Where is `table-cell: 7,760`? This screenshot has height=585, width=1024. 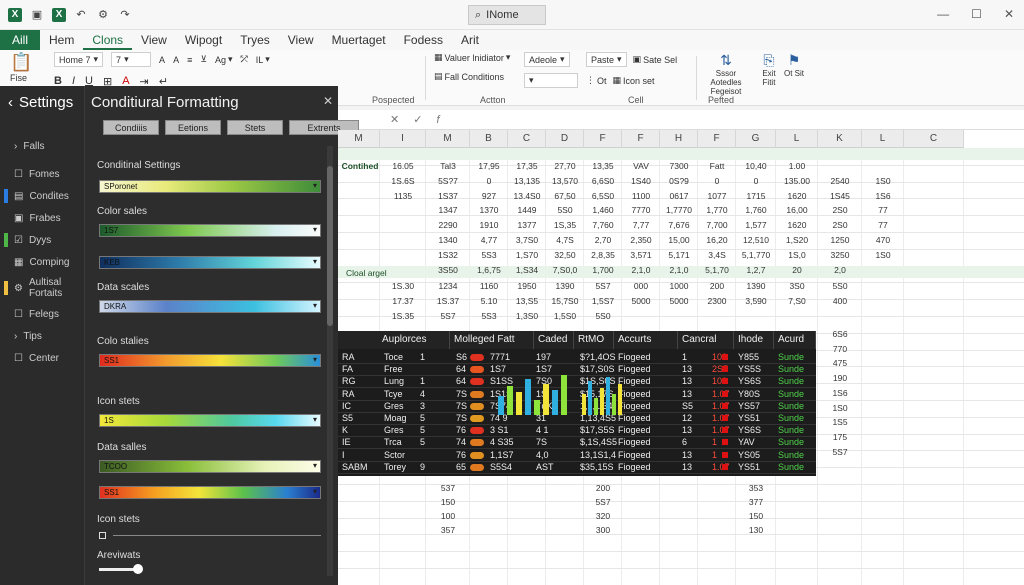 table-cell: 7,760 is located at coordinates (603, 225).